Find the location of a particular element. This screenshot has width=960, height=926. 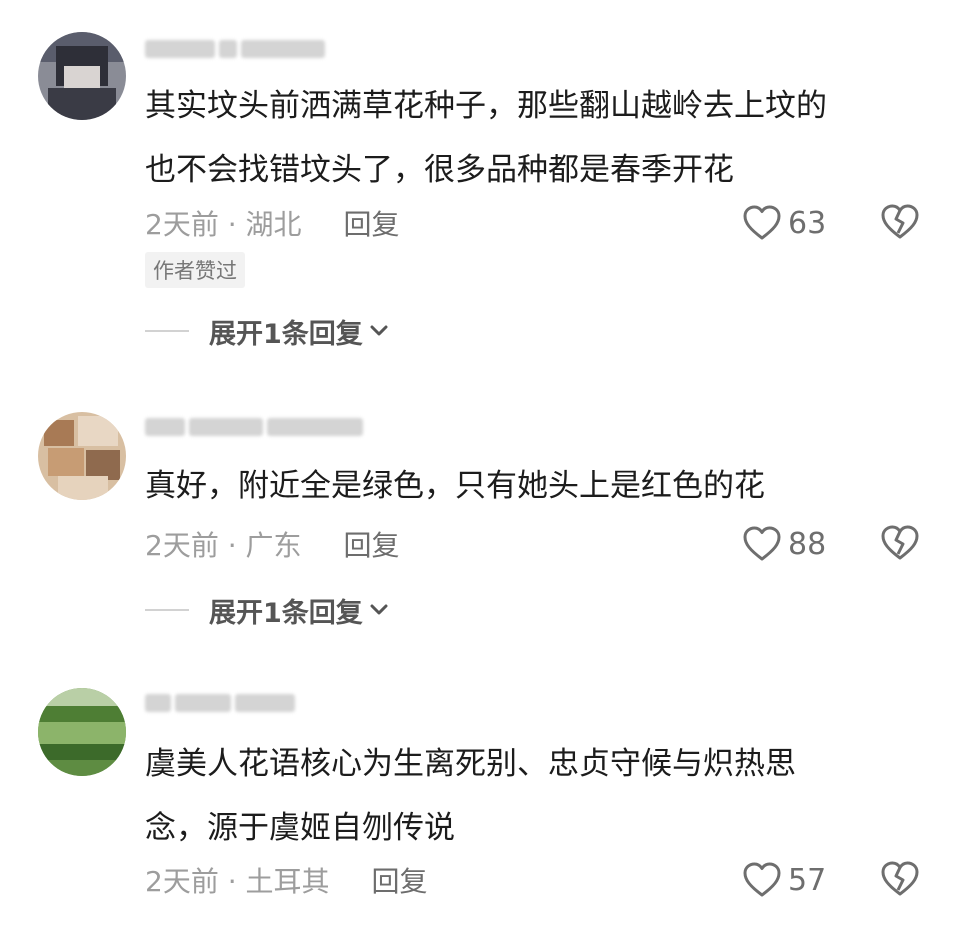

comment-text: 虞美人花语核心为生离死别、忠贞守候与炽热思 念，源于虞姬自刎传说 is located at coordinates (470, 796).